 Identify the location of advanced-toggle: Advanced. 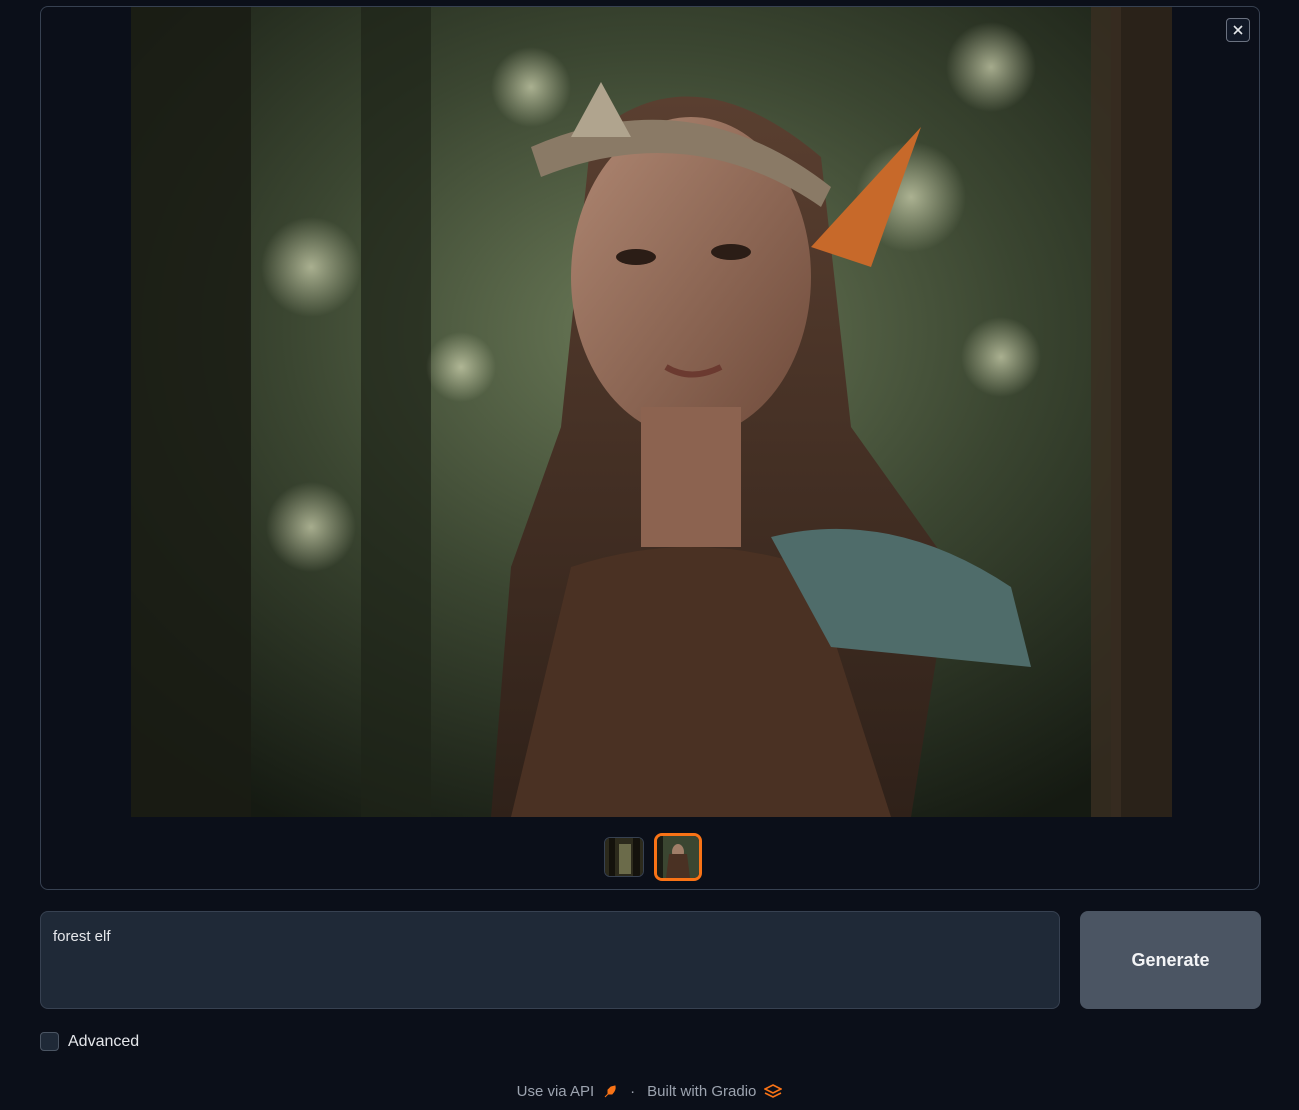
(89, 1041).